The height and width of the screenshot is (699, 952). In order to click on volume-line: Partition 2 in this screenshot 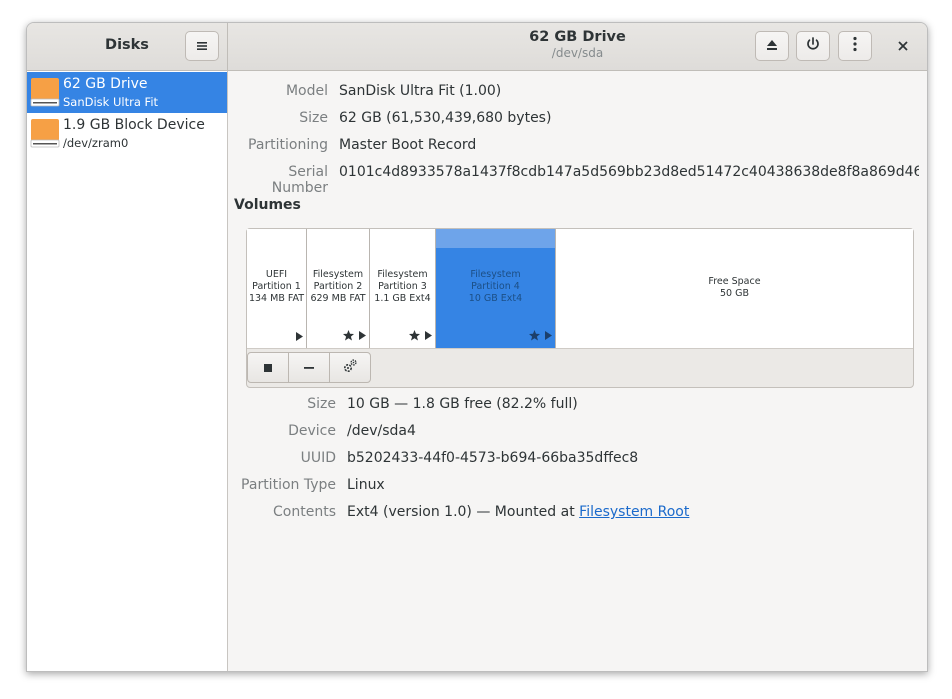, I will do `click(338, 286)`.